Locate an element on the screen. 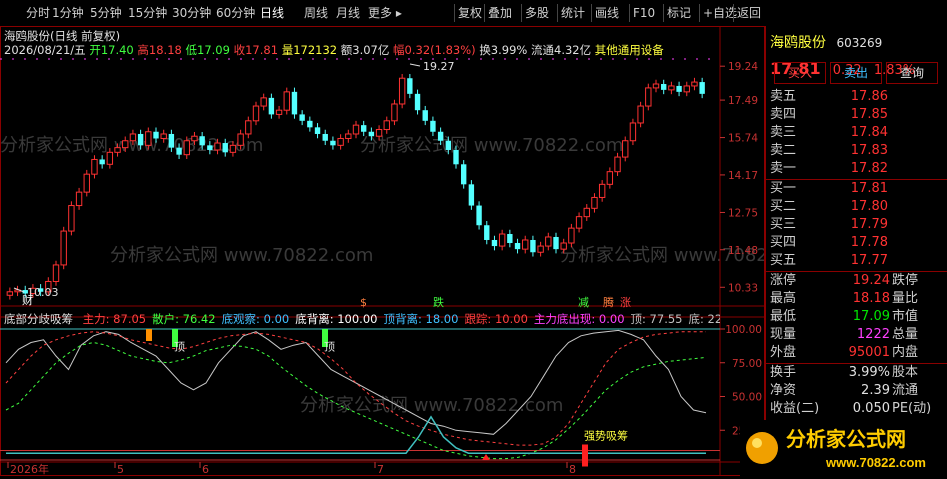 This screenshot has width=947, height=479. toolbar-8: 月线 is located at coordinates (348, 13).